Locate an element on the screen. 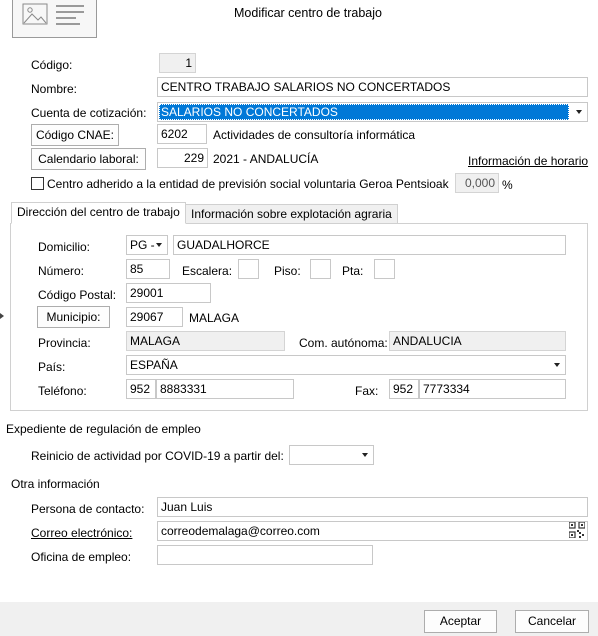 The width and height of the screenshot is (598, 636). cnae-description: Actividades de consultoría informática is located at coordinates (314, 135).